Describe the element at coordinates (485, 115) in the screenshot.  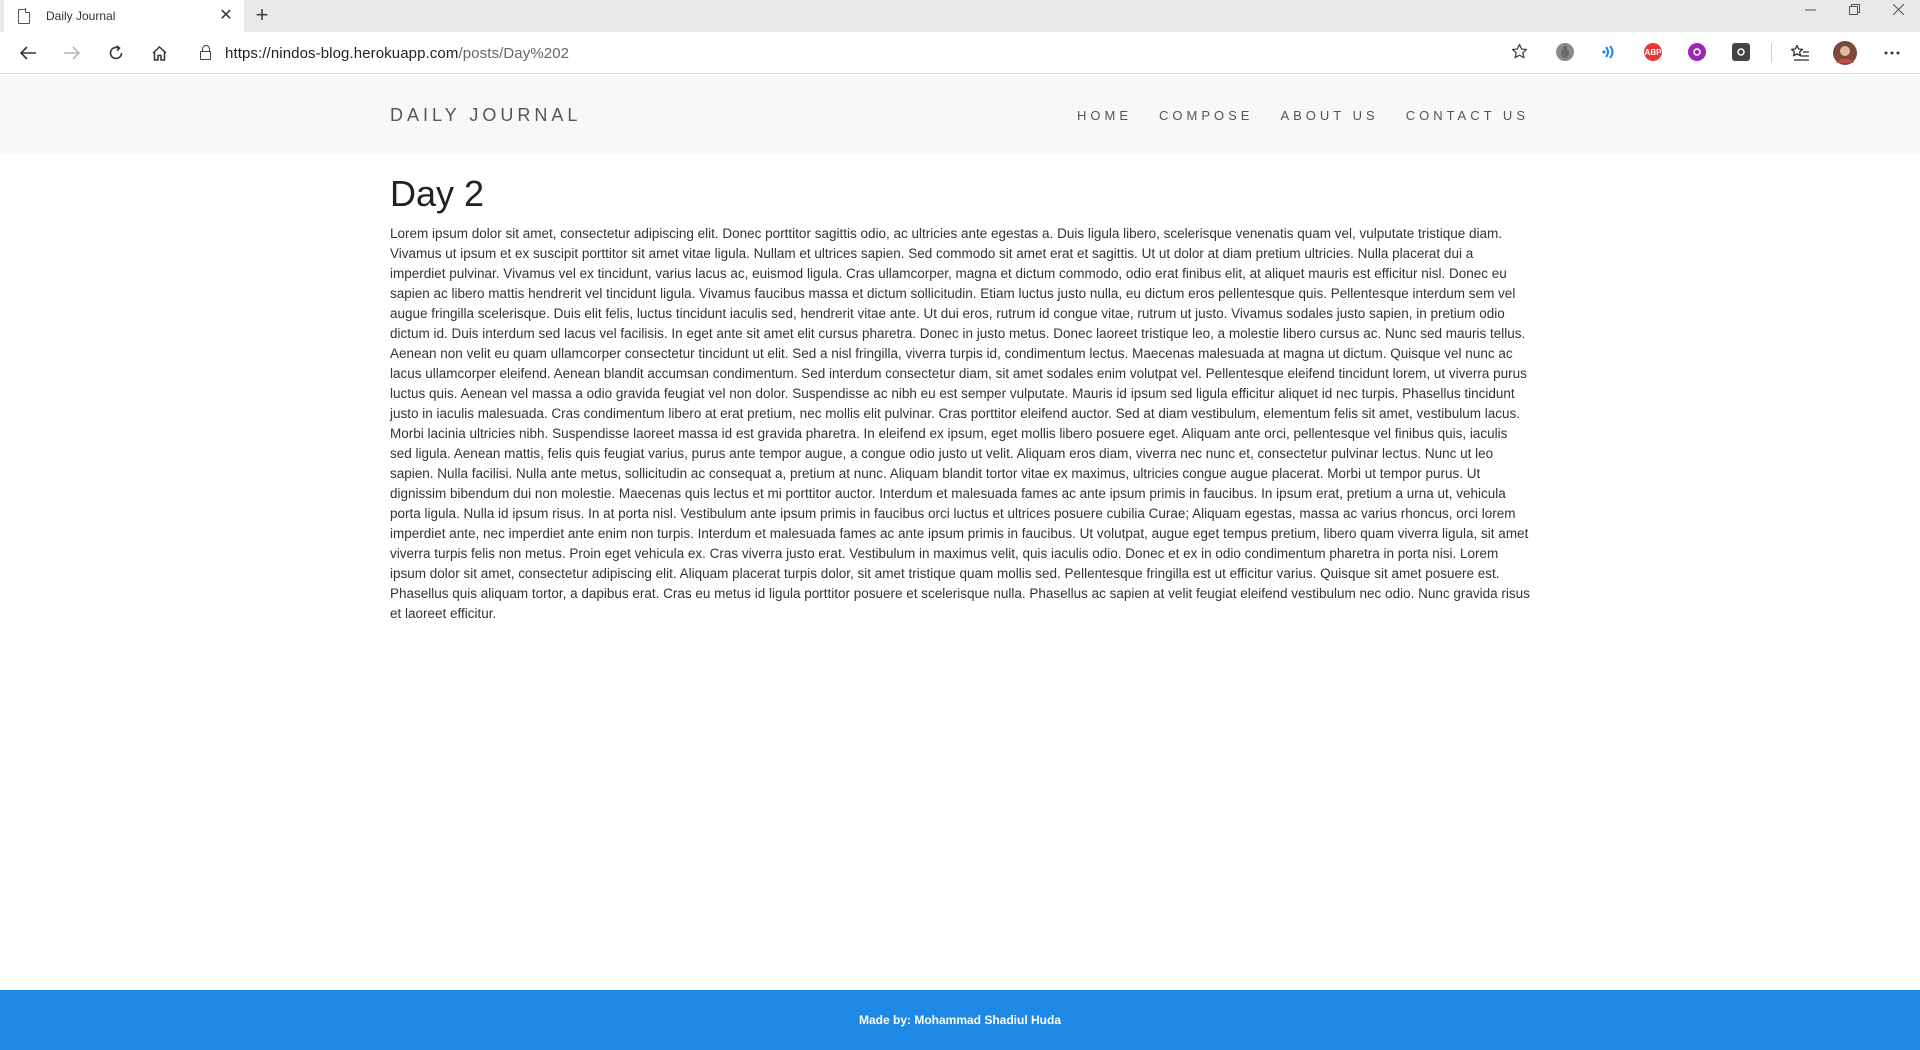
I see `site-brand: DAILY JOURNAL` at that location.